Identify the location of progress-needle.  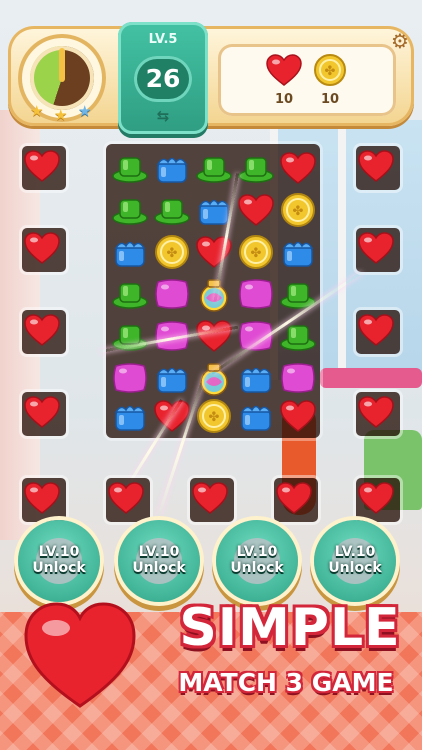
(62, 65).